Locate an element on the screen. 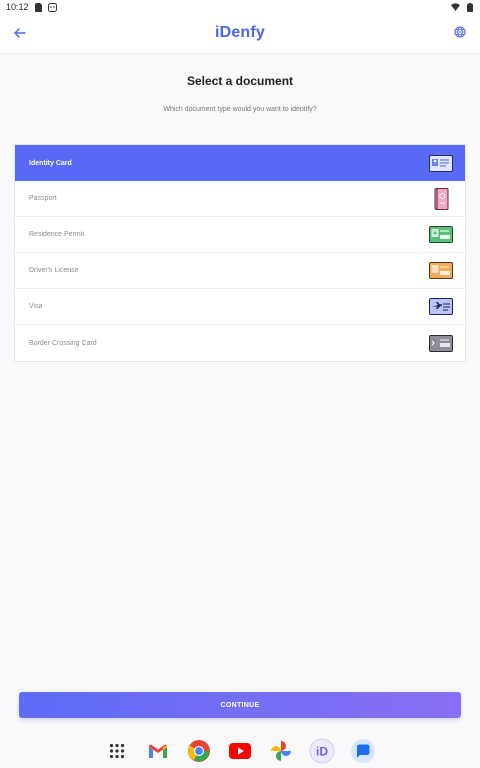 Image resolution: width=480 pixels, height=768 pixels. page-title: Select a document is located at coordinates (240, 81).